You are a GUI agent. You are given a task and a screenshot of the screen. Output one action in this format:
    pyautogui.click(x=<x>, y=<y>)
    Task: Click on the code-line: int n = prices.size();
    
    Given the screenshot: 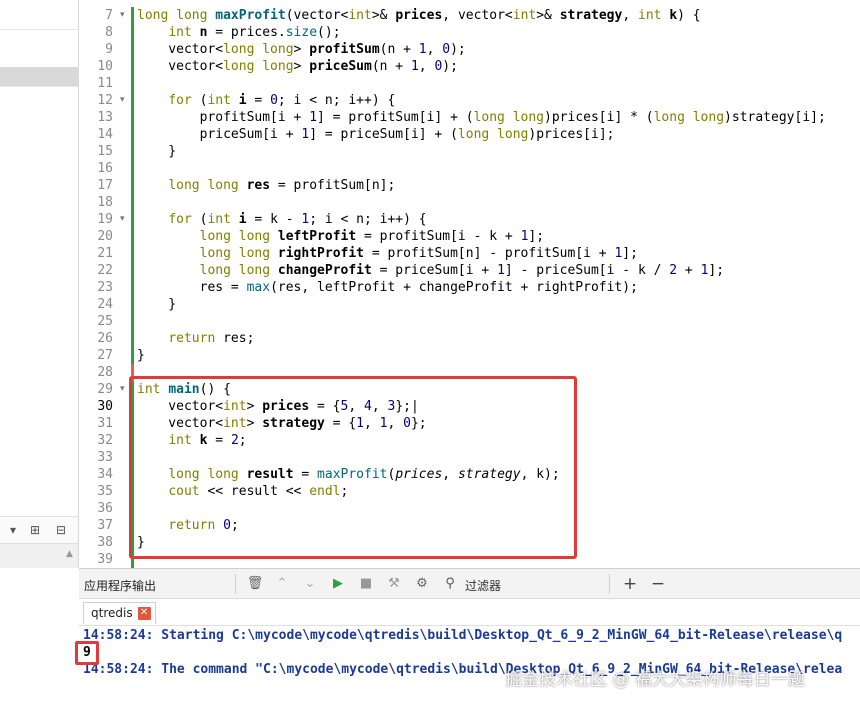 What is the action you would take?
    pyautogui.click(x=238, y=32)
    